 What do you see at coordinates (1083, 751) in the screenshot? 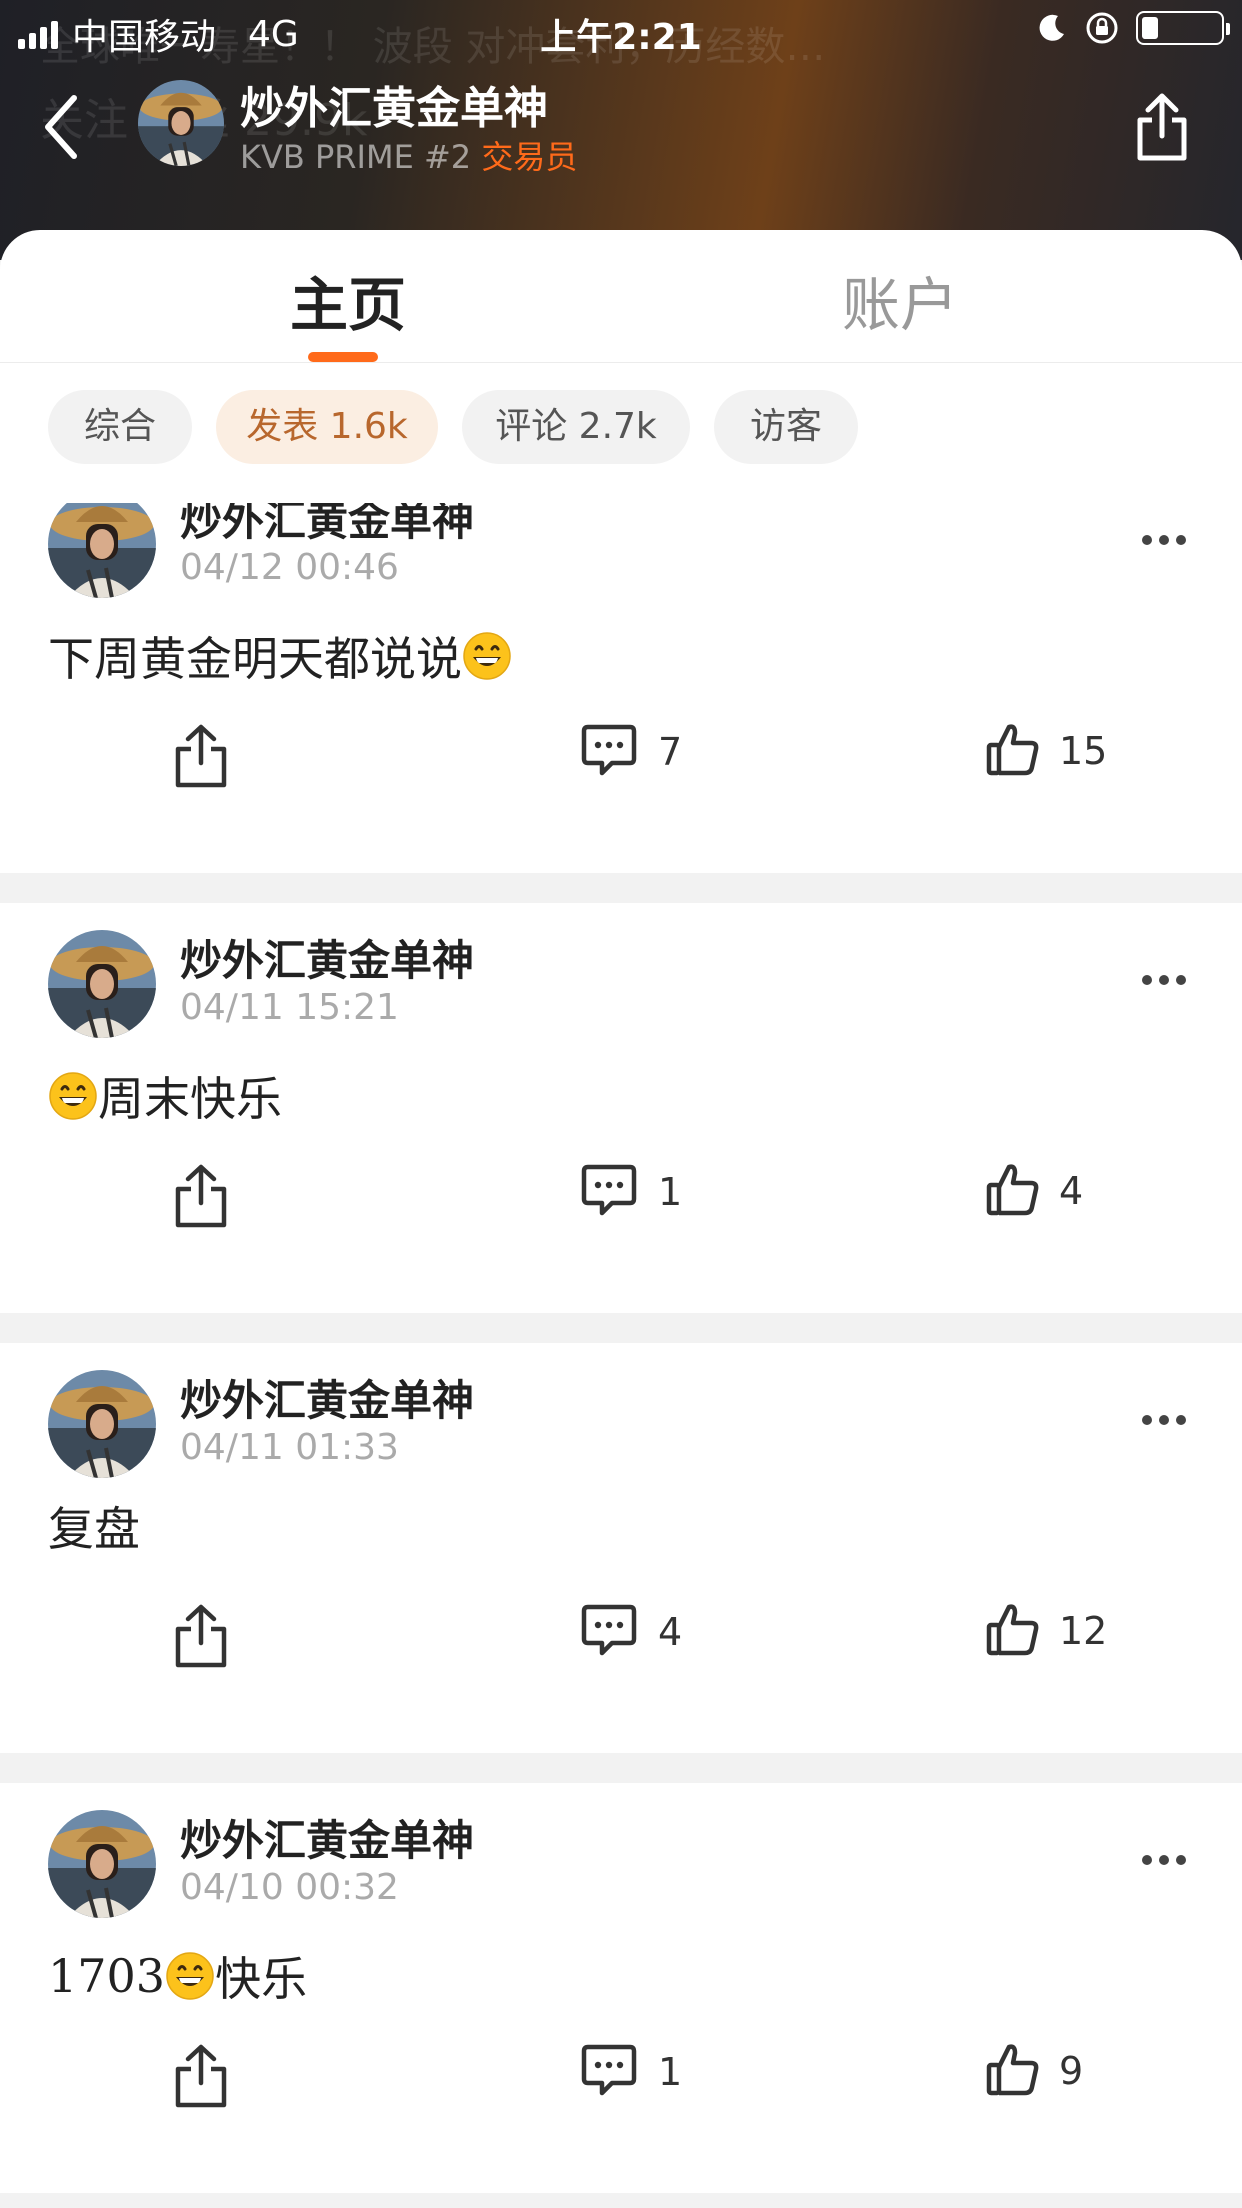
I see `like-count: 15` at bounding box center [1083, 751].